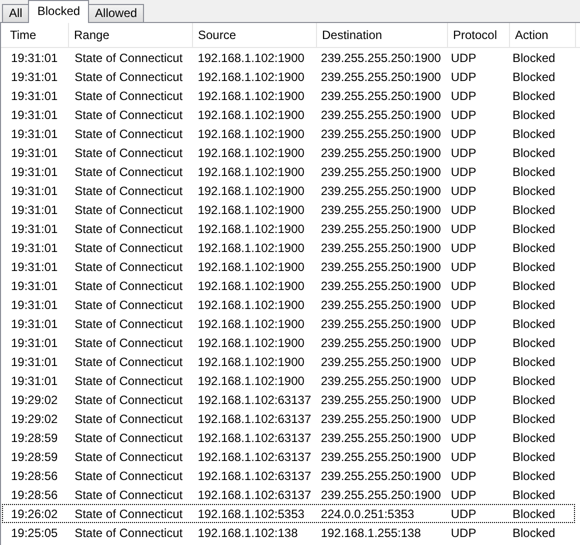 The image size is (580, 545). What do you see at coordinates (34, 457) in the screenshot?
I see `table-cell-text: 19:28:59` at bounding box center [34, 457].